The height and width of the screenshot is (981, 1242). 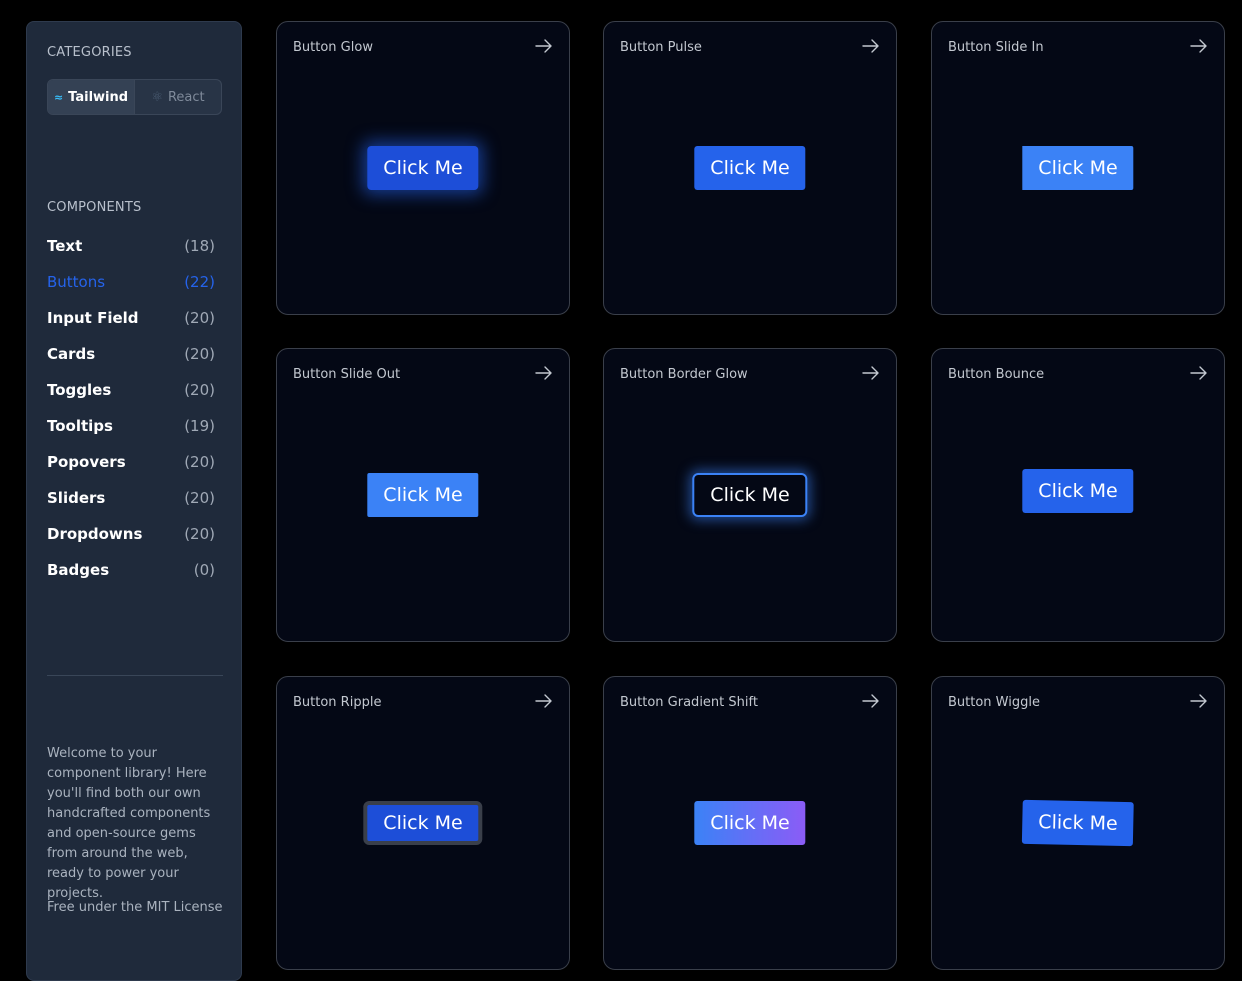 I want to click on sidebar-item-toggles: Toggles (20), so click(x=131, y=390).